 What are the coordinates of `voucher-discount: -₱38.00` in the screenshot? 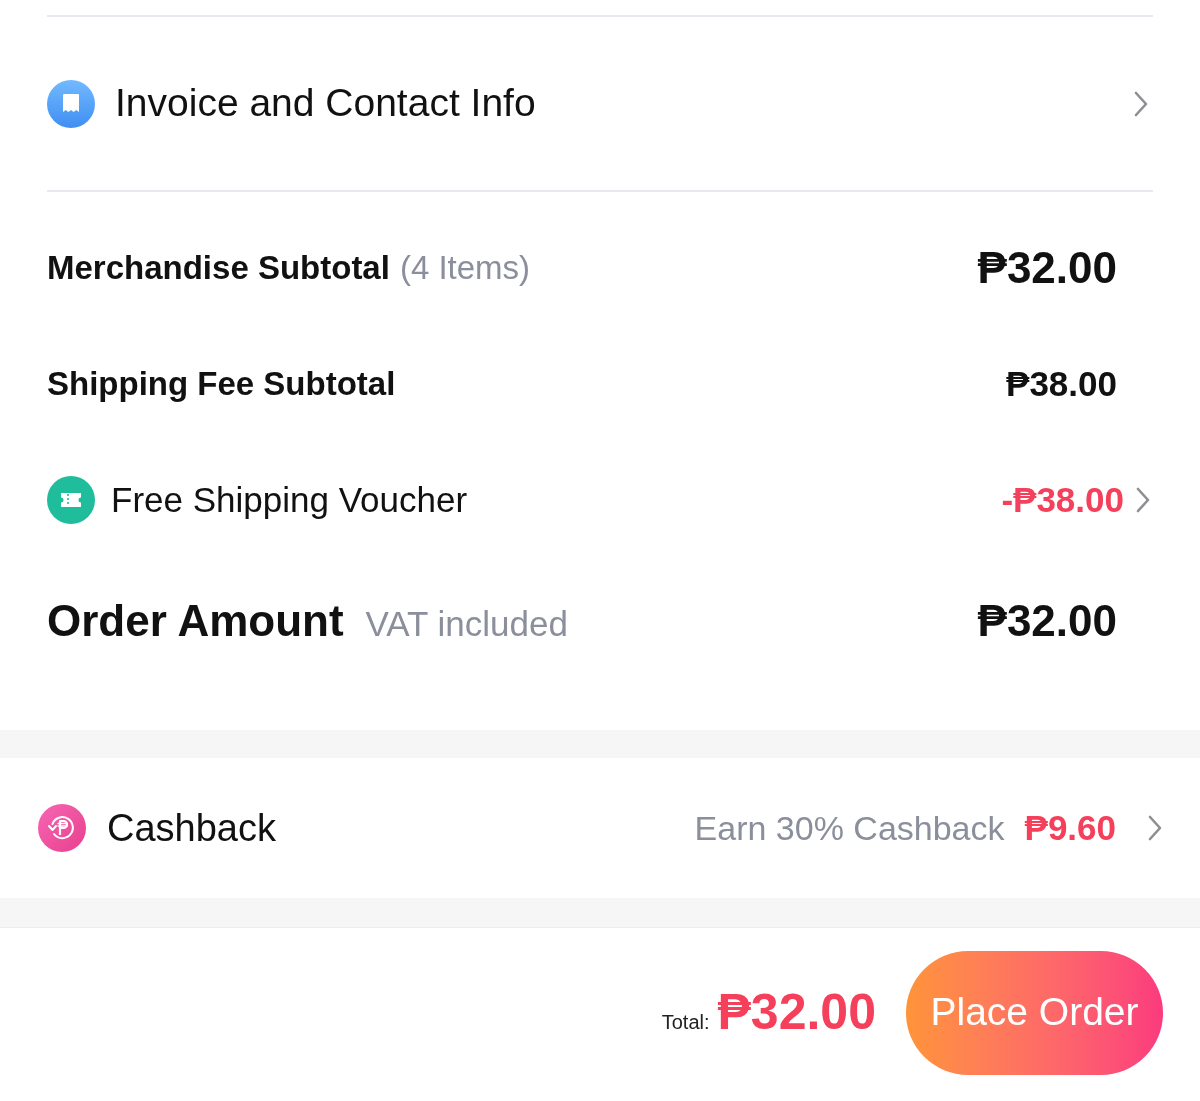 It's located at (1062, 500).